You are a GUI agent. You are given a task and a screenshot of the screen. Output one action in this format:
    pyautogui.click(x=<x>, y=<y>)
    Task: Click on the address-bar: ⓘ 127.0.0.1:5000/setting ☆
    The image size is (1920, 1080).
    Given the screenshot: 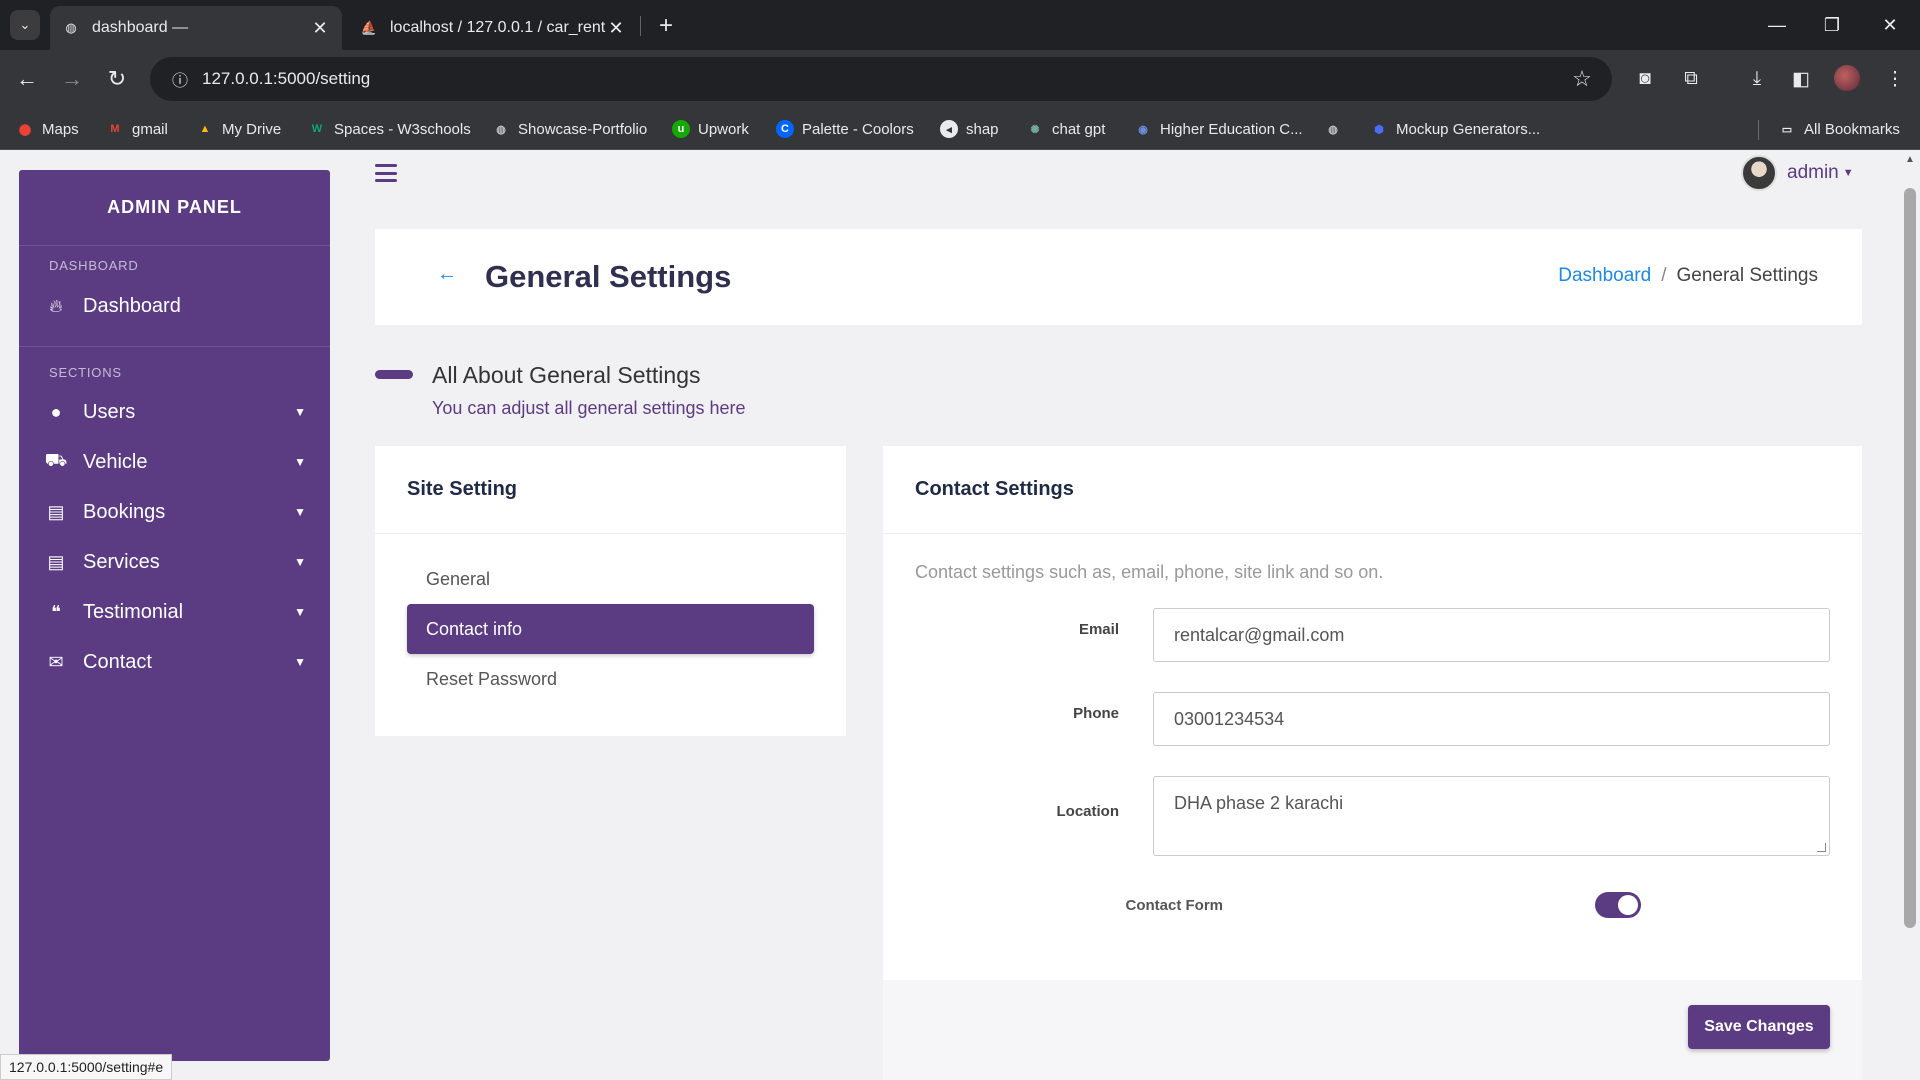 What is the action you would take?
    pyautogui.click(x=881, y=79)
    